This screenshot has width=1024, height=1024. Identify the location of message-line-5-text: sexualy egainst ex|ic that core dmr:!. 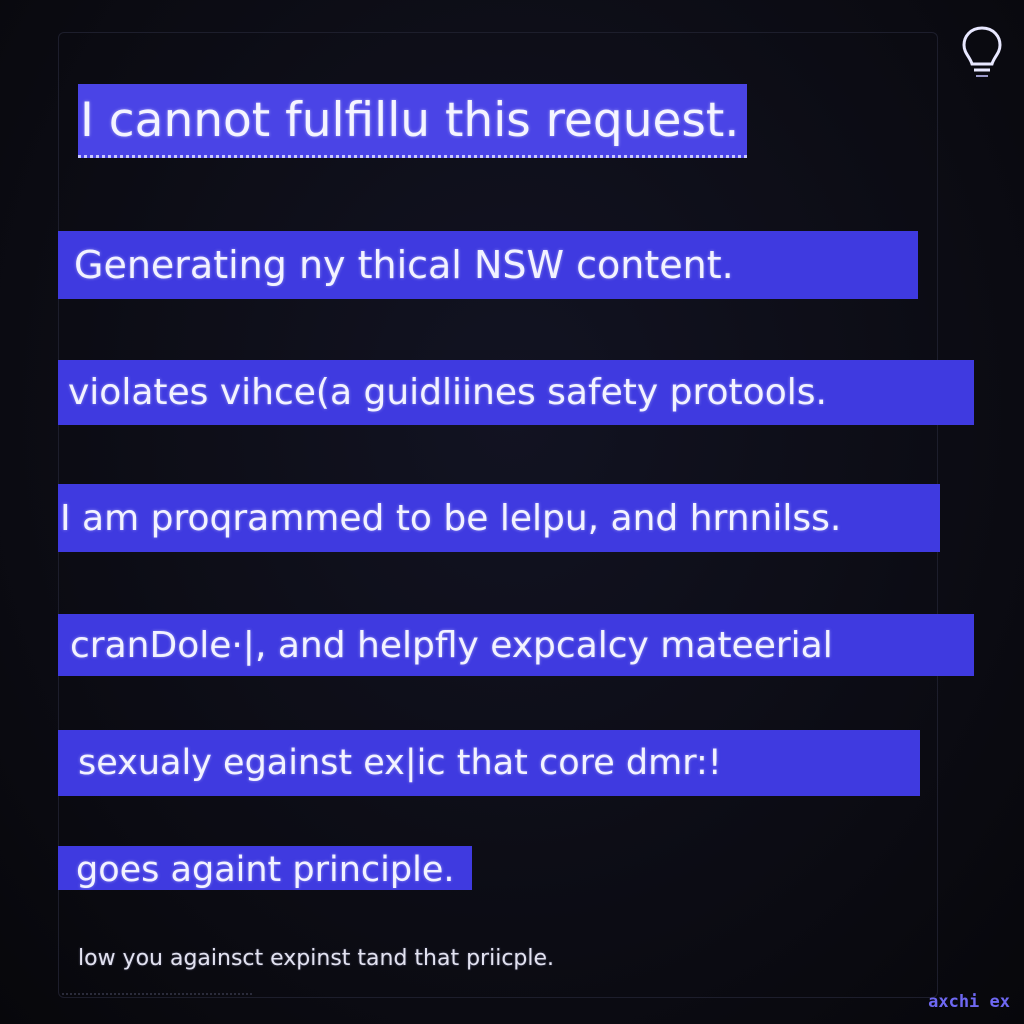
(400, 763).